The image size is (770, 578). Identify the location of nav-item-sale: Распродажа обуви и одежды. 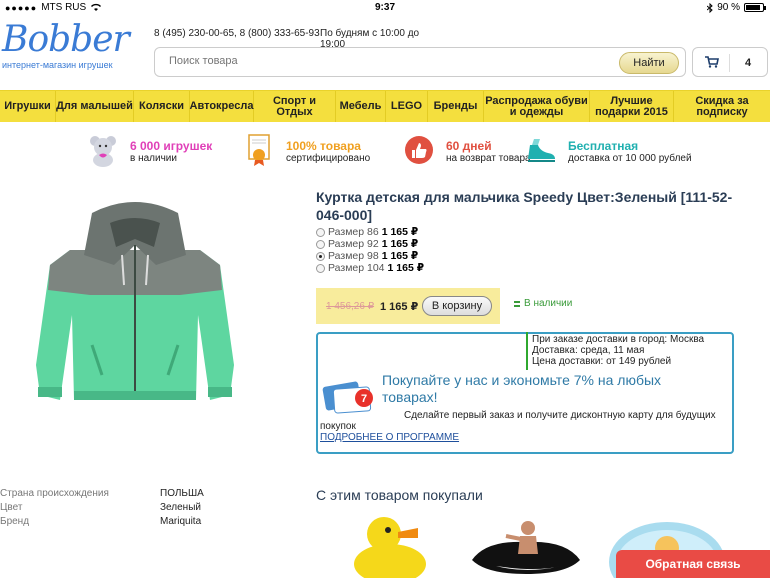
(537, 106).